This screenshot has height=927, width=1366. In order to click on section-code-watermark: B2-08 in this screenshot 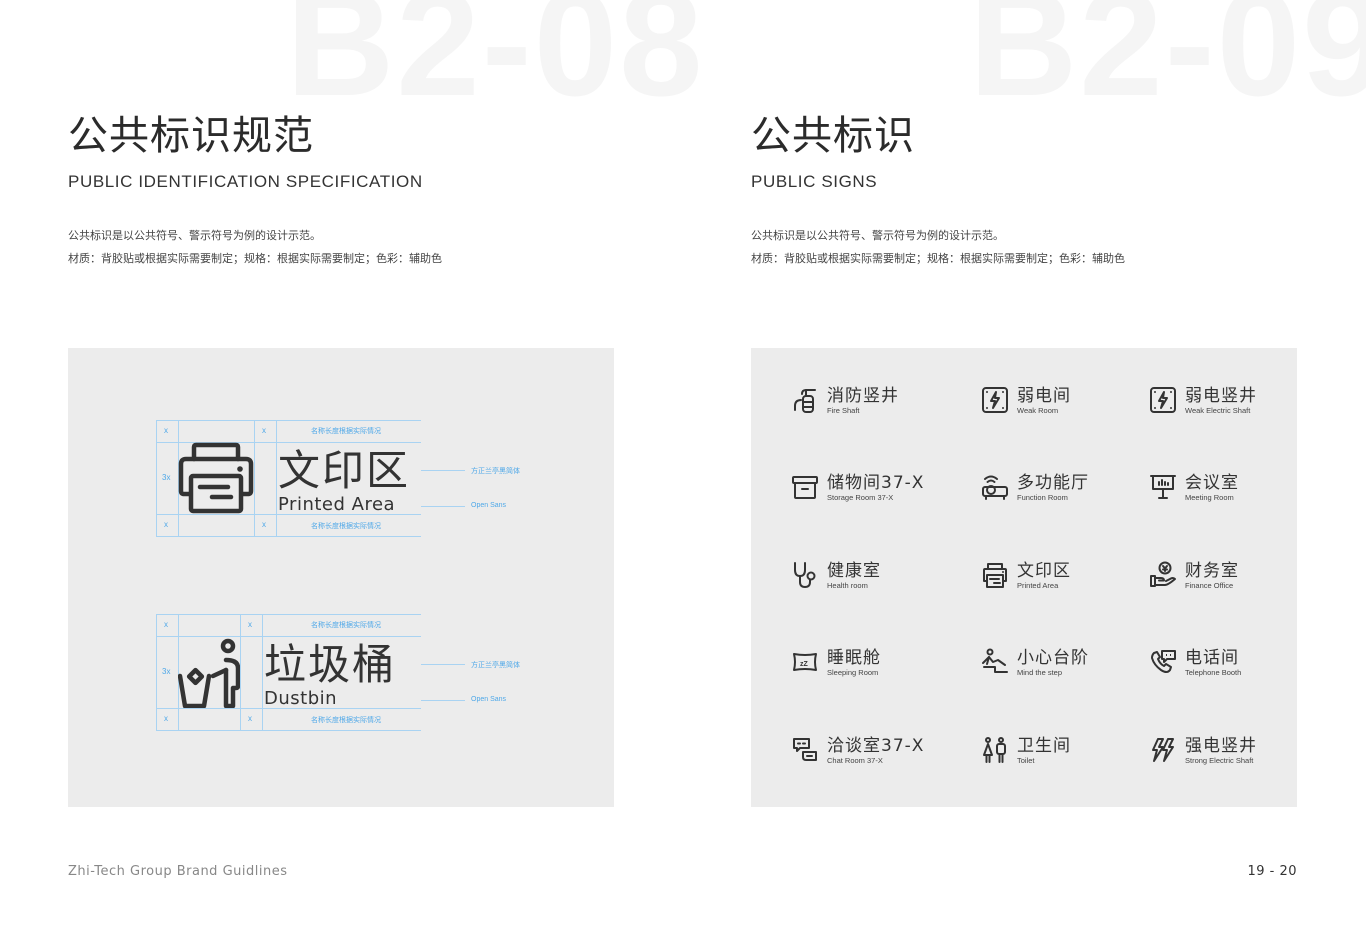, I will do `click(495, 63)`.